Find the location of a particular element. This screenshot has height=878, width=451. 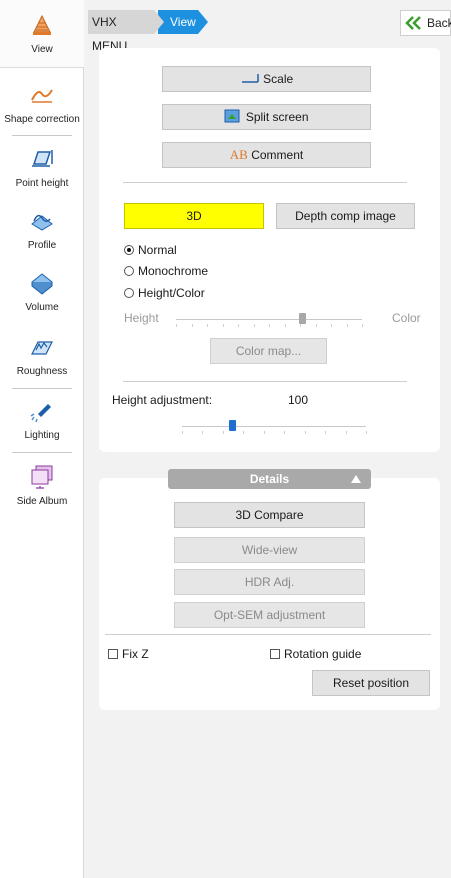

3d-button: 3D is located at coordinates (194, 216).